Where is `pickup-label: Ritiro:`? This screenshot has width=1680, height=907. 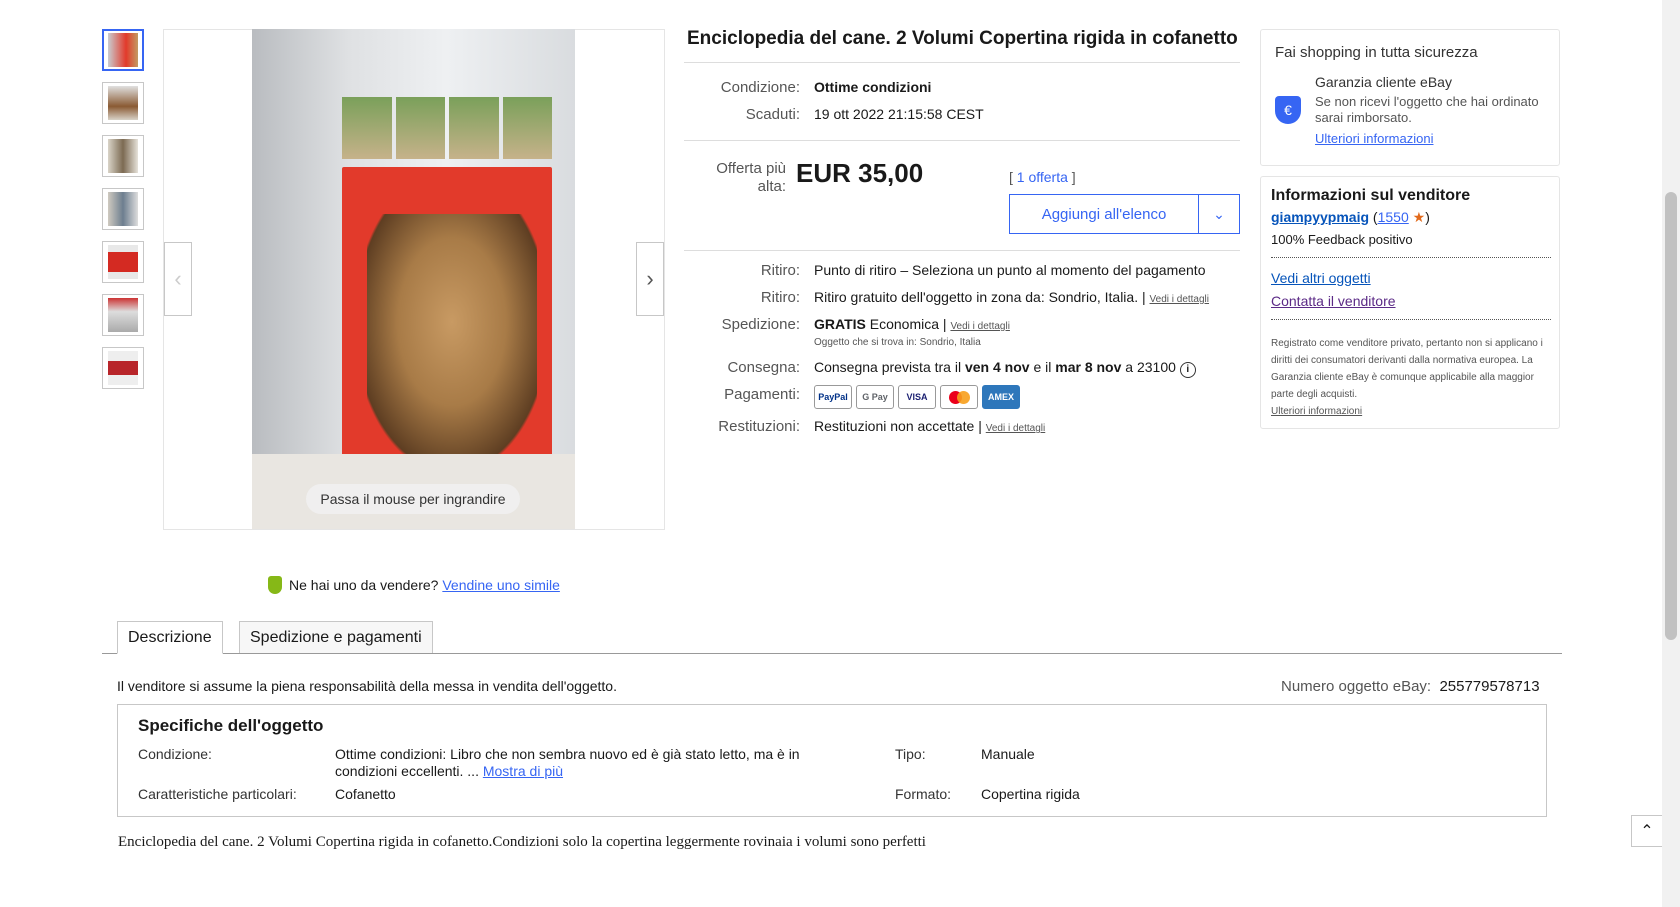
pickup-label: Ritiro: is located at coordinates (780, 270).